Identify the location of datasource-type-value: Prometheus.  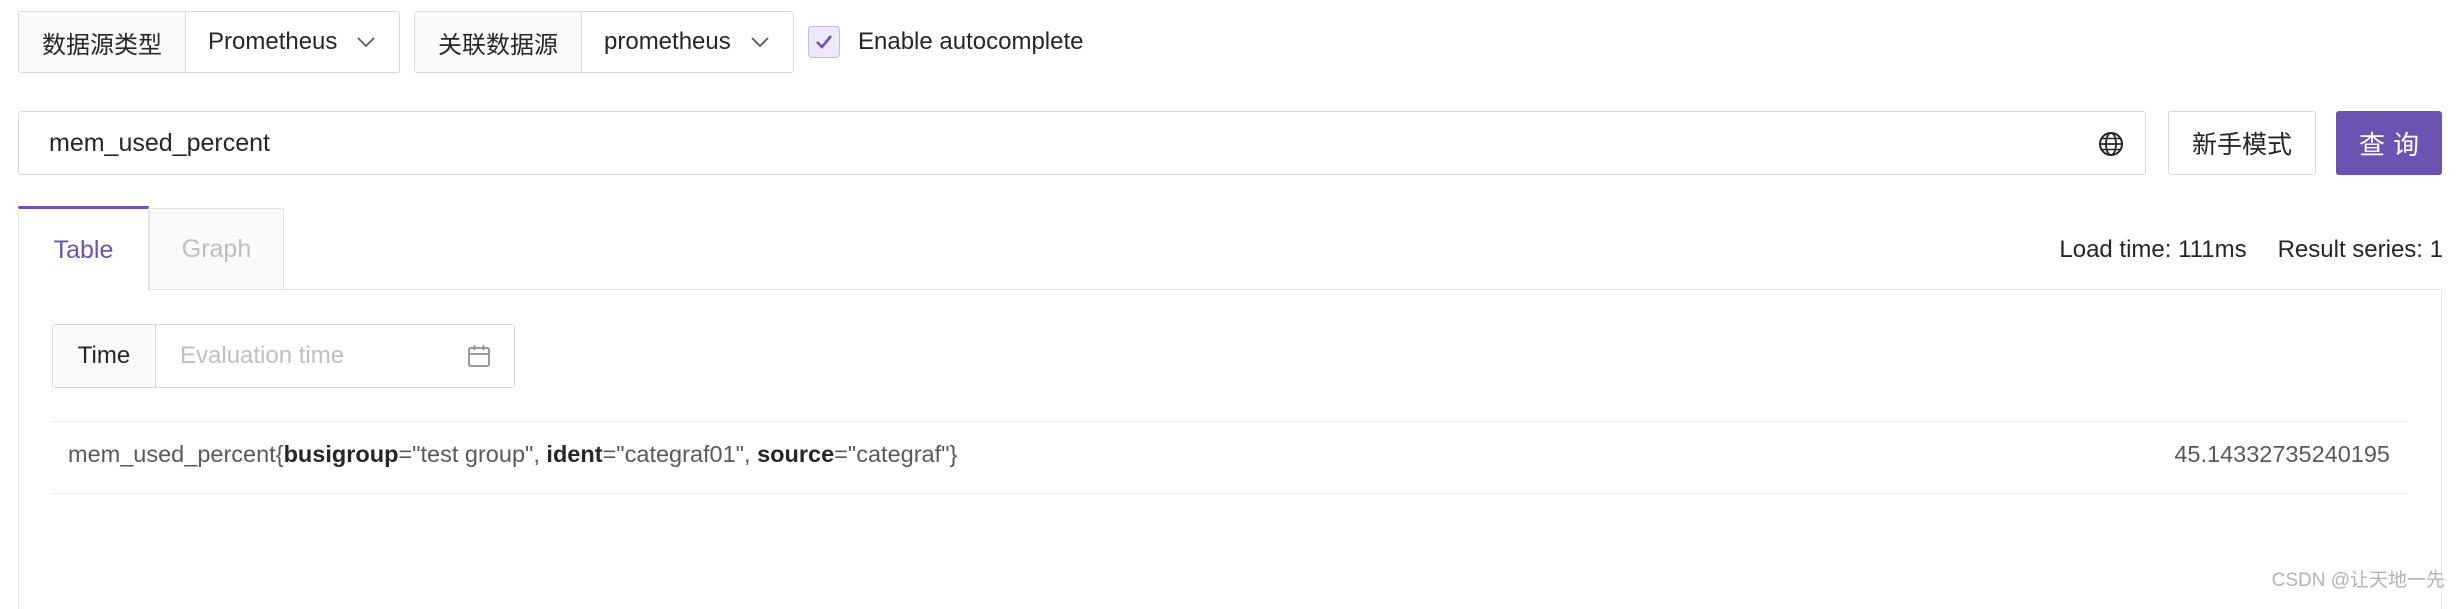
(273, 41).